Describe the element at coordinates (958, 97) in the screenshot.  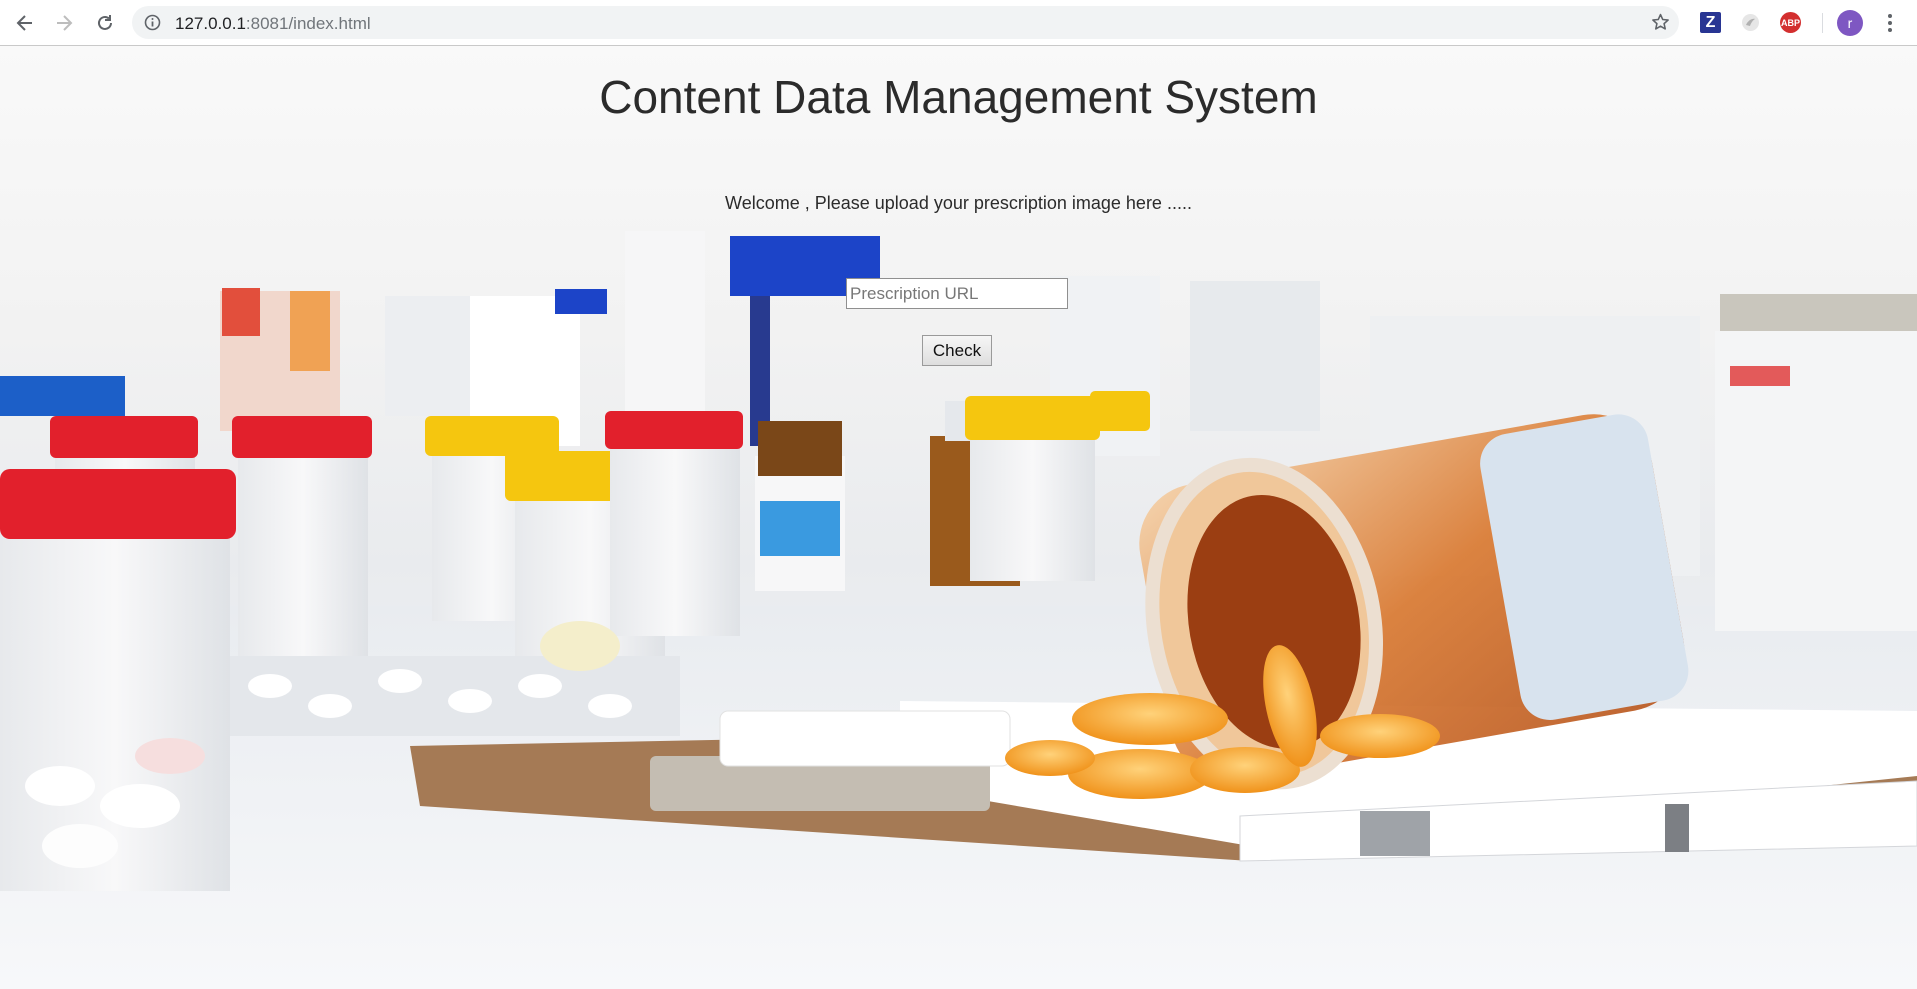
I see `page-title: Content Data Management System` at that location.